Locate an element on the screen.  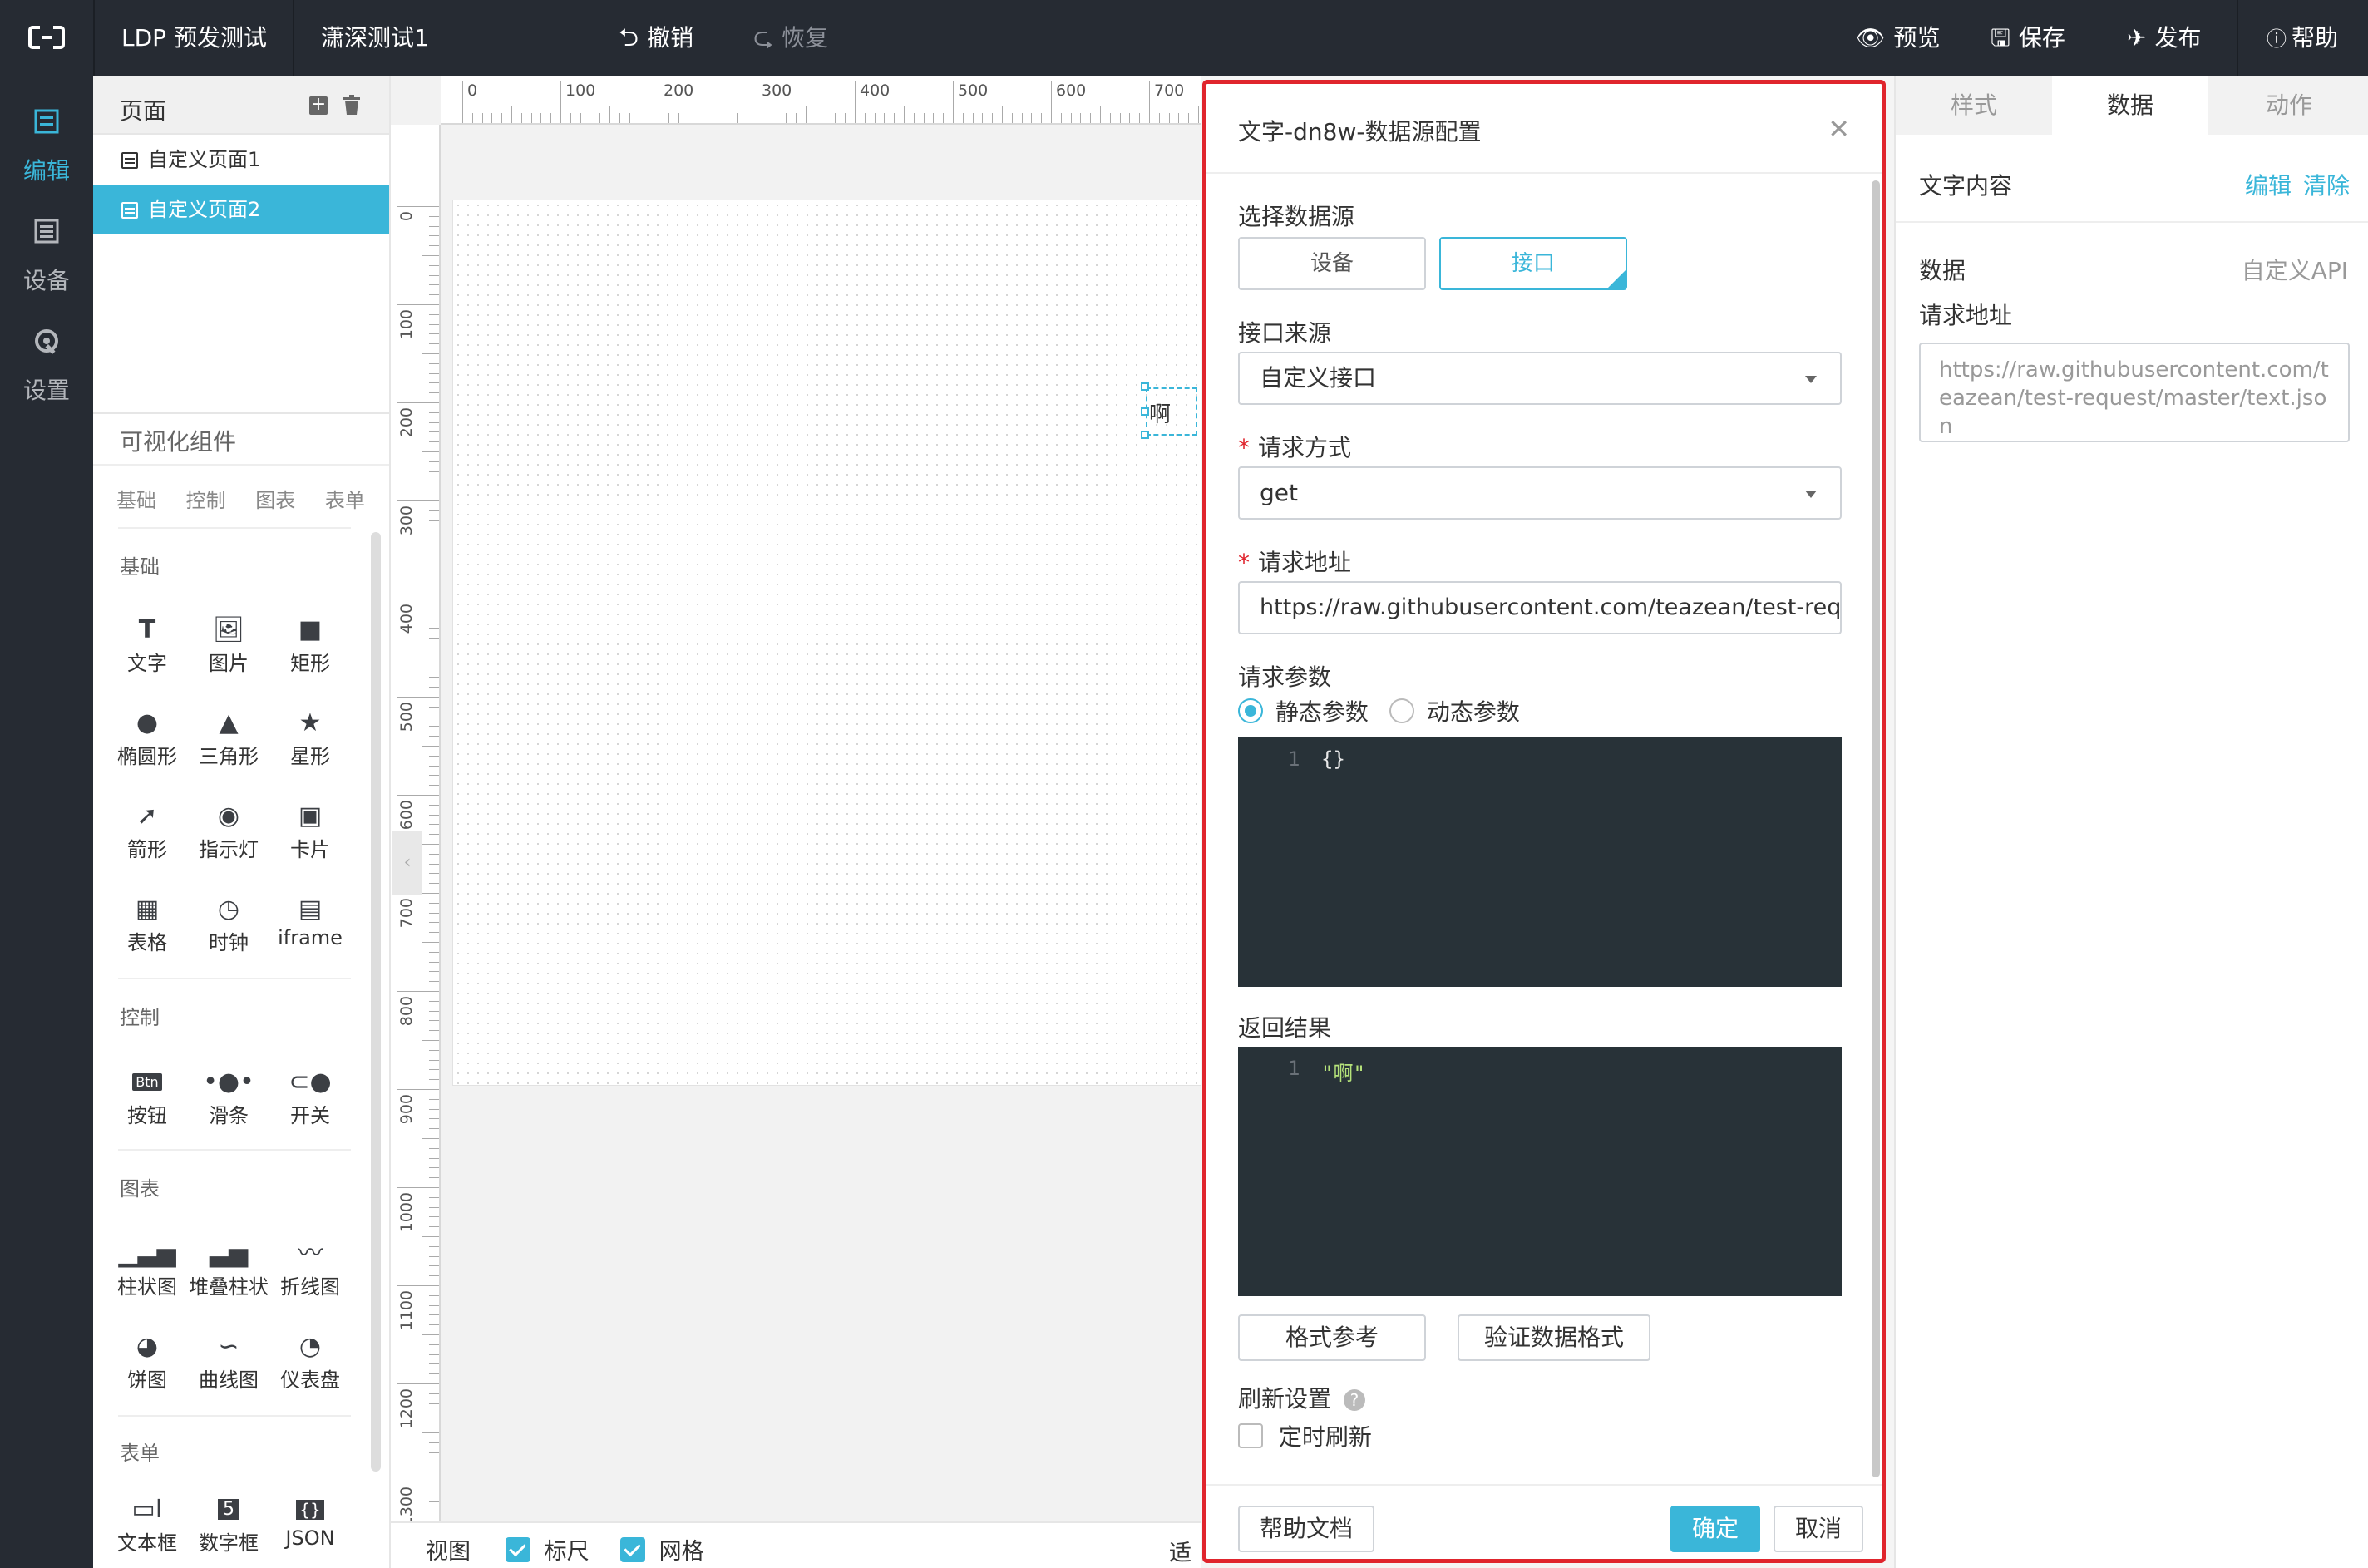
component-pie-chart: ◕ 饼图 is located at coordinates (147, 1361).